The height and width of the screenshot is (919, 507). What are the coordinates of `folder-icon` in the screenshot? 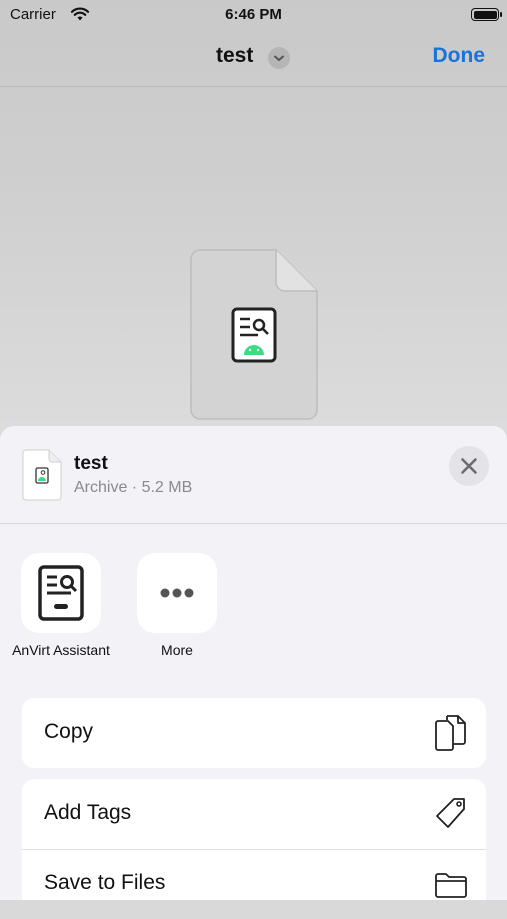 It's located at (451, 885).